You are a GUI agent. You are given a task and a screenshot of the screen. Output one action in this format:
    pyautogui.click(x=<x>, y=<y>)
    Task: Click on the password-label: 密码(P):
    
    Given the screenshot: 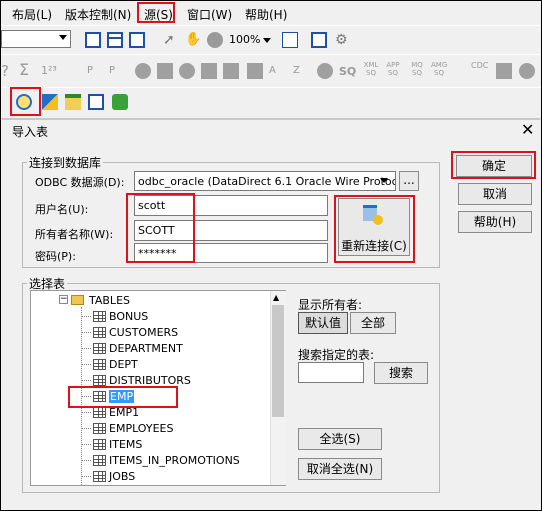 What is the action you would take?
    pyautogui.click(x=55, y=256)
    